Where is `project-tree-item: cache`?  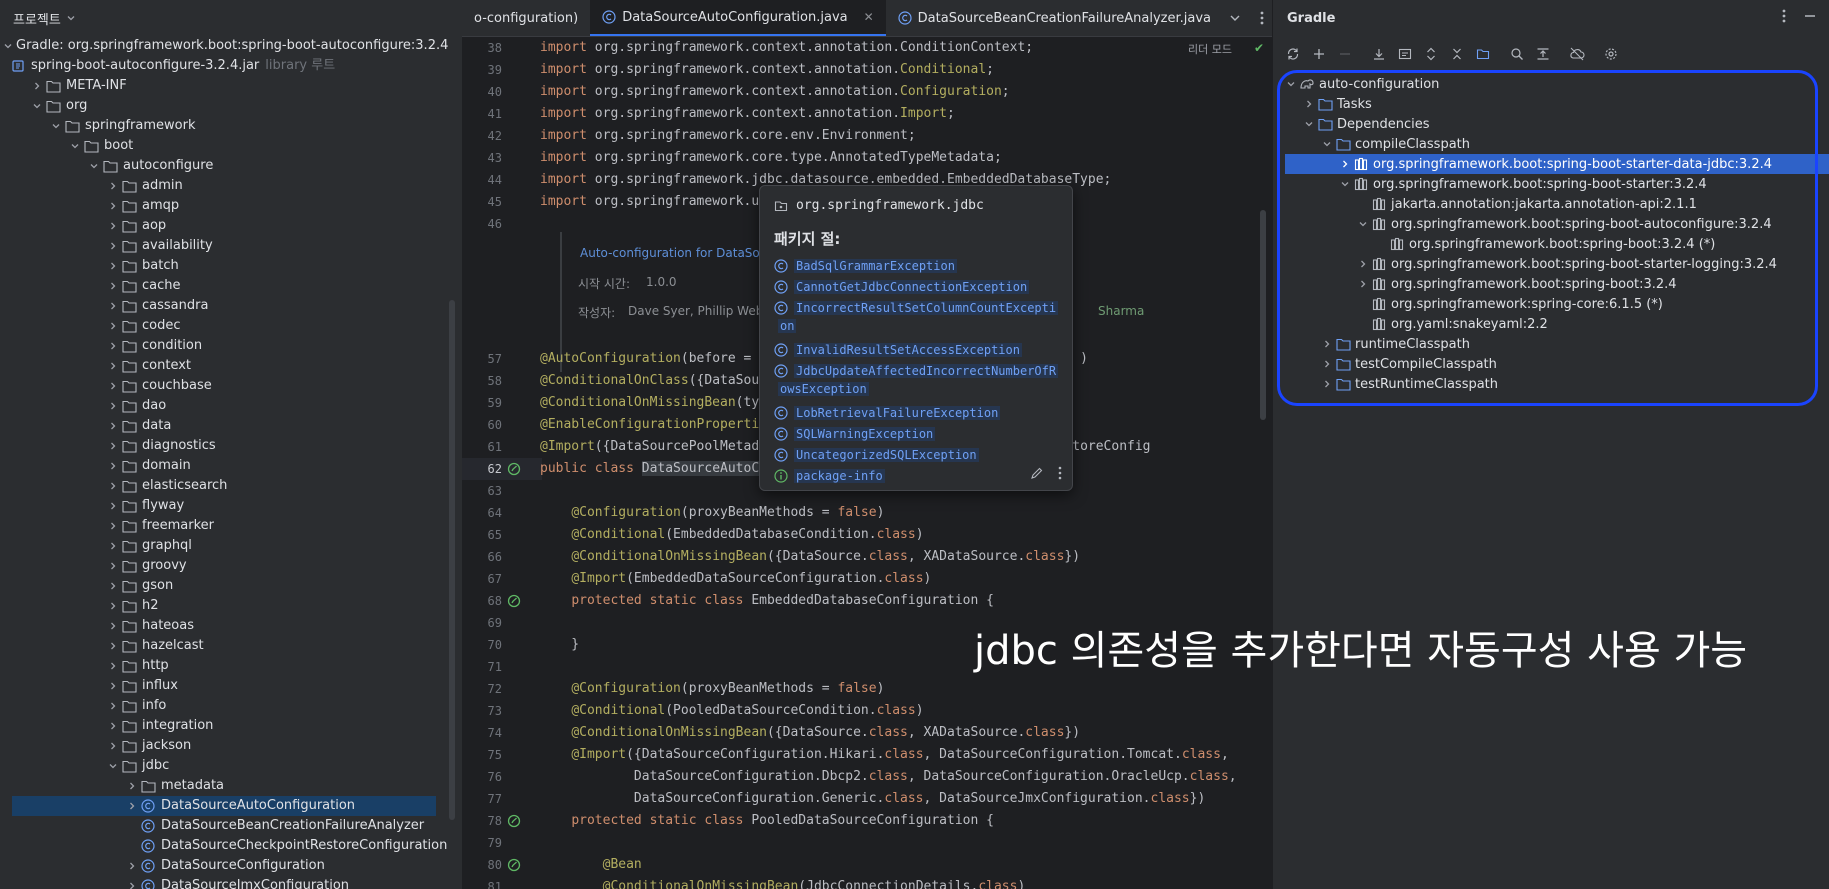
project-tree-item: cache is located at coordinates (231, 286).